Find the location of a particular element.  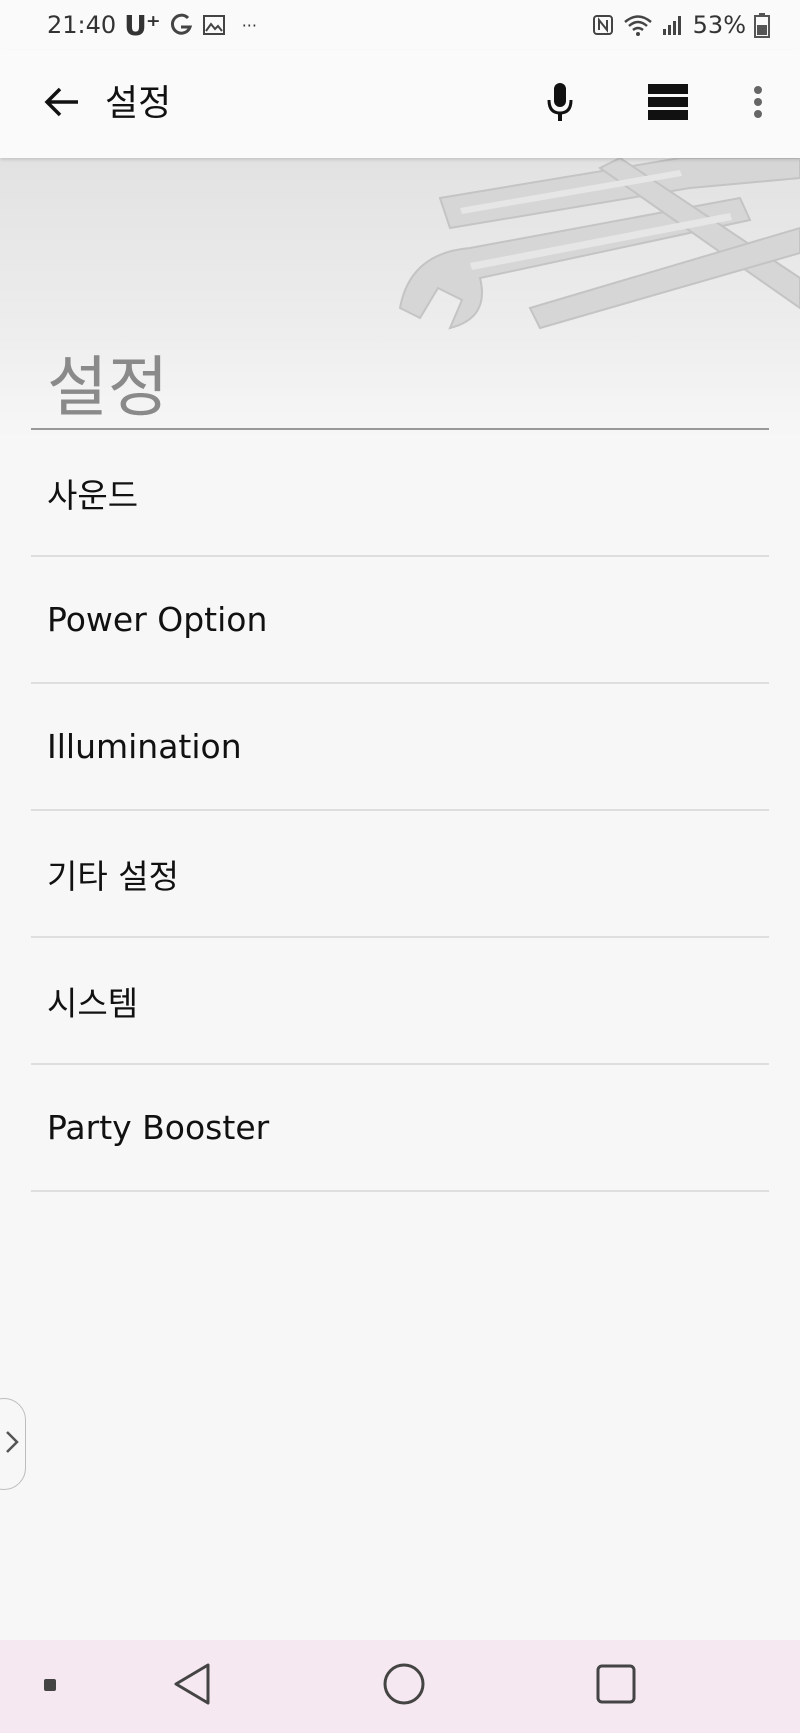

menu-item-sound: 사운드 is located at coordinates (400, 493).